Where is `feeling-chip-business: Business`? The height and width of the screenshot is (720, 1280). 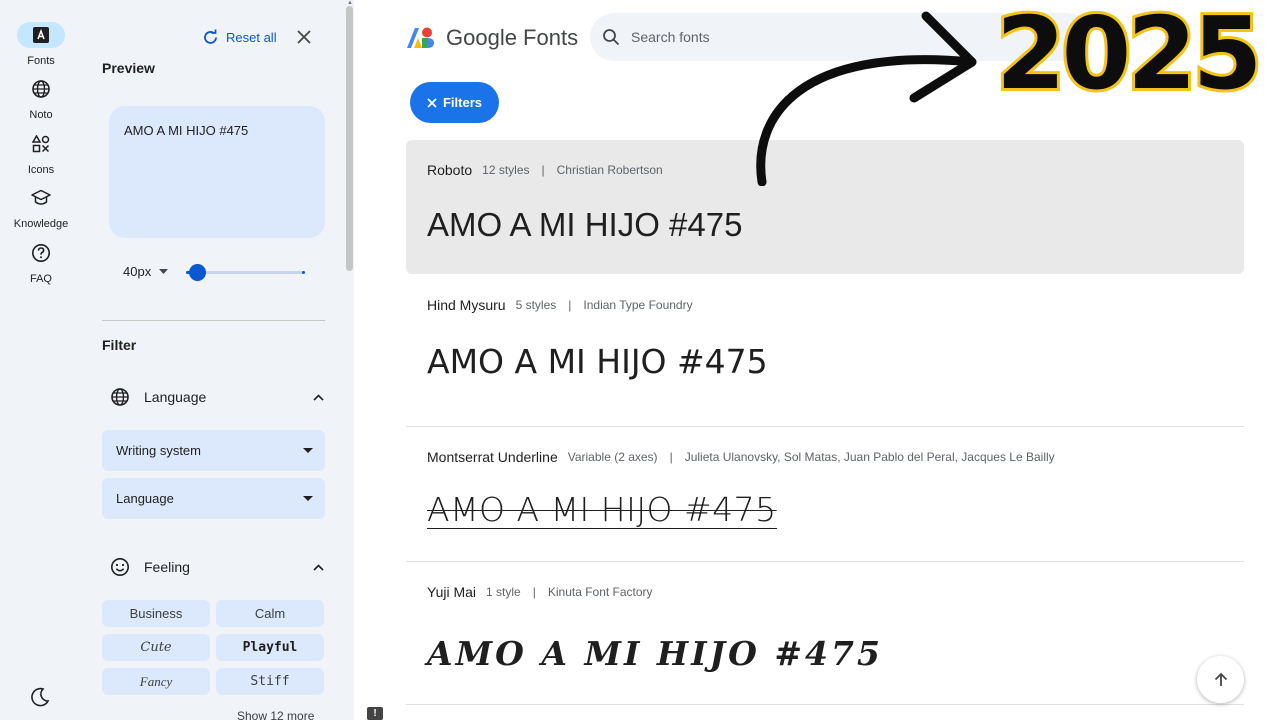 feeling-chip-business: Business is located at coordinates (156, 613).